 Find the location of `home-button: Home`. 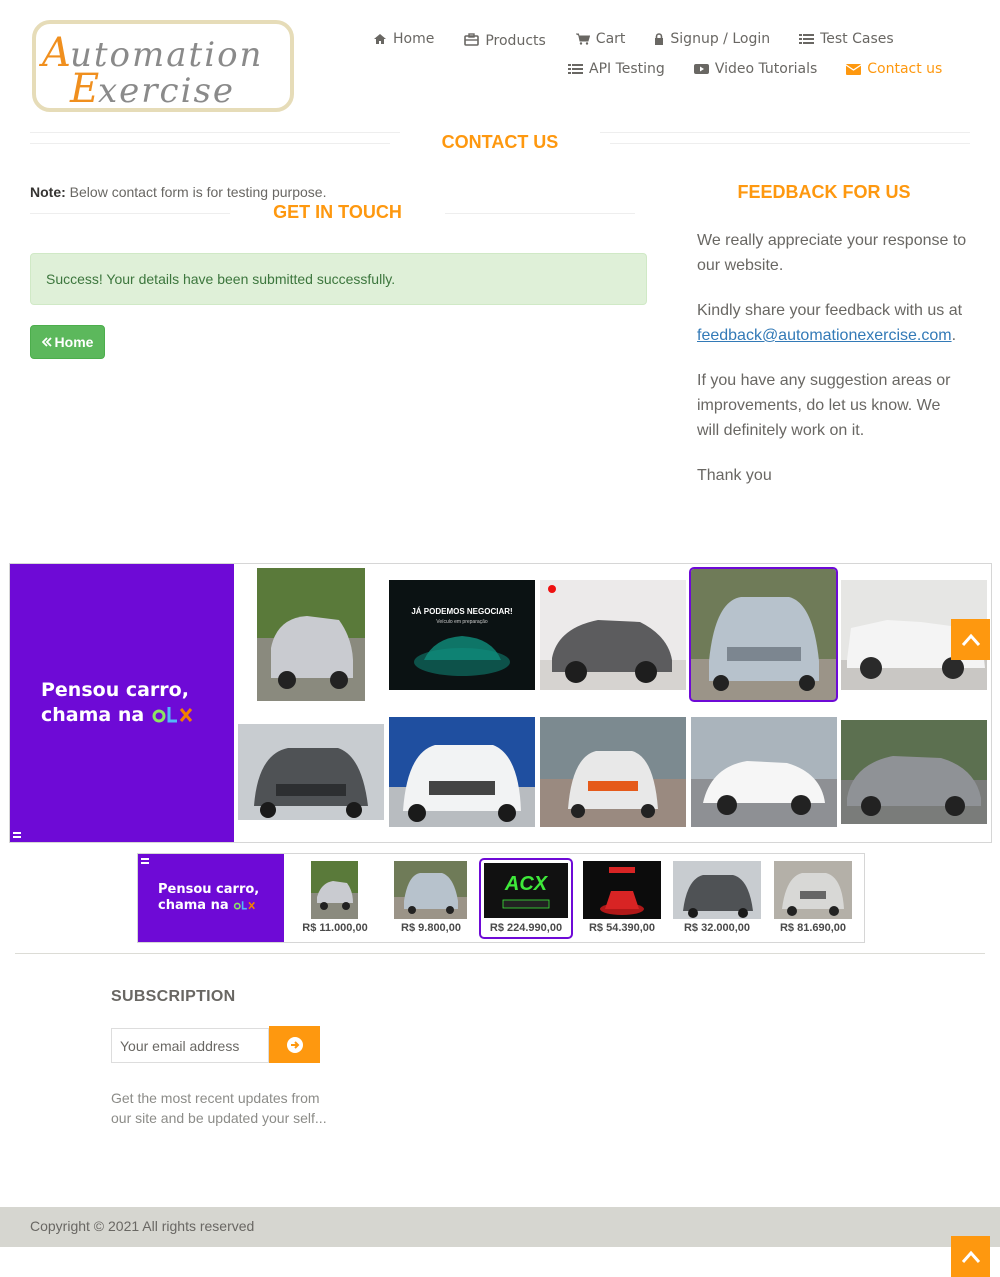

home-button: Home is located at coordinates (67, 342).